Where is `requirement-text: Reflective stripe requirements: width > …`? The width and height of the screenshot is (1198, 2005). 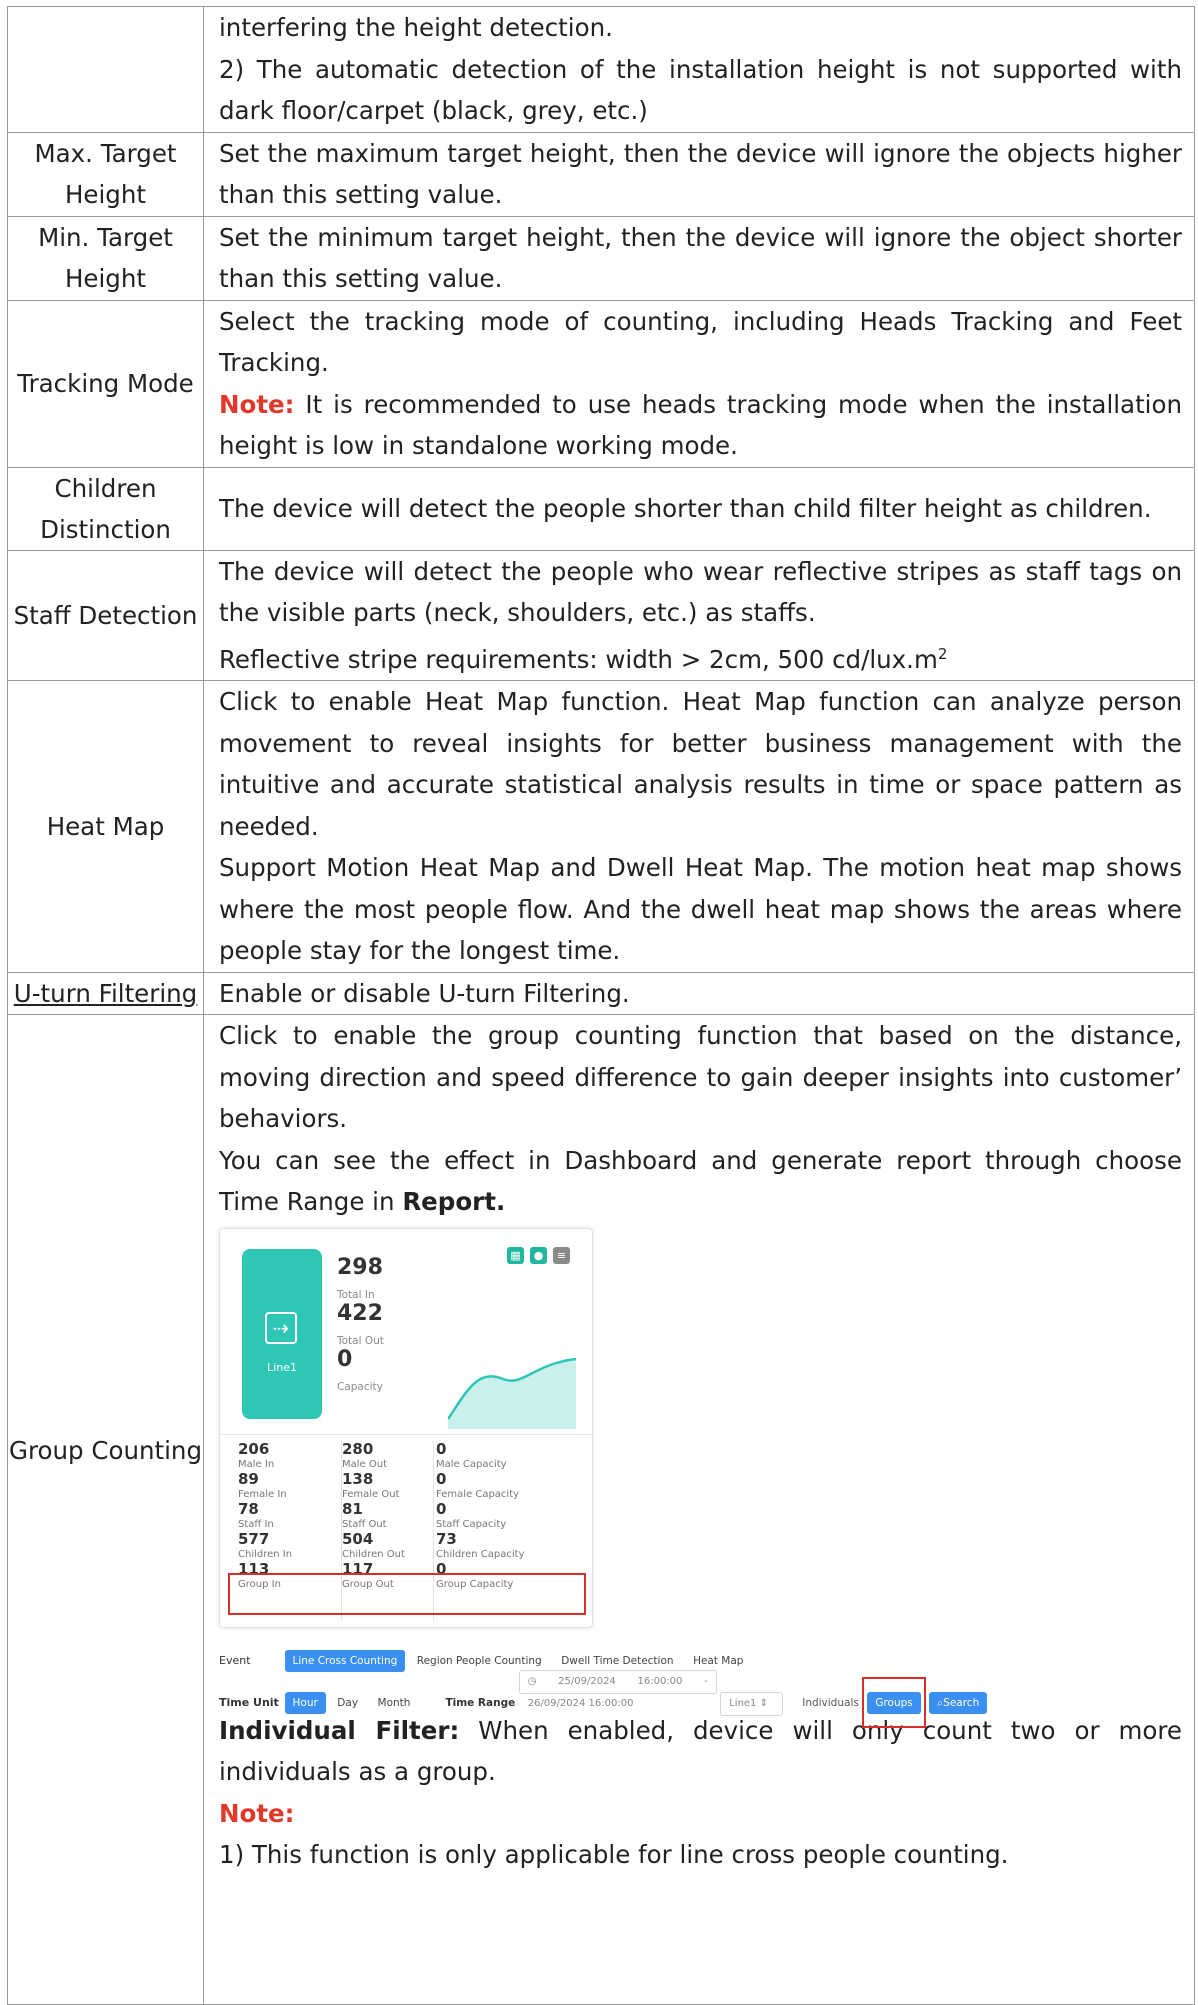 requirement-text: Reflective stripe requirements: width > … is located at coordinates (578, 659).